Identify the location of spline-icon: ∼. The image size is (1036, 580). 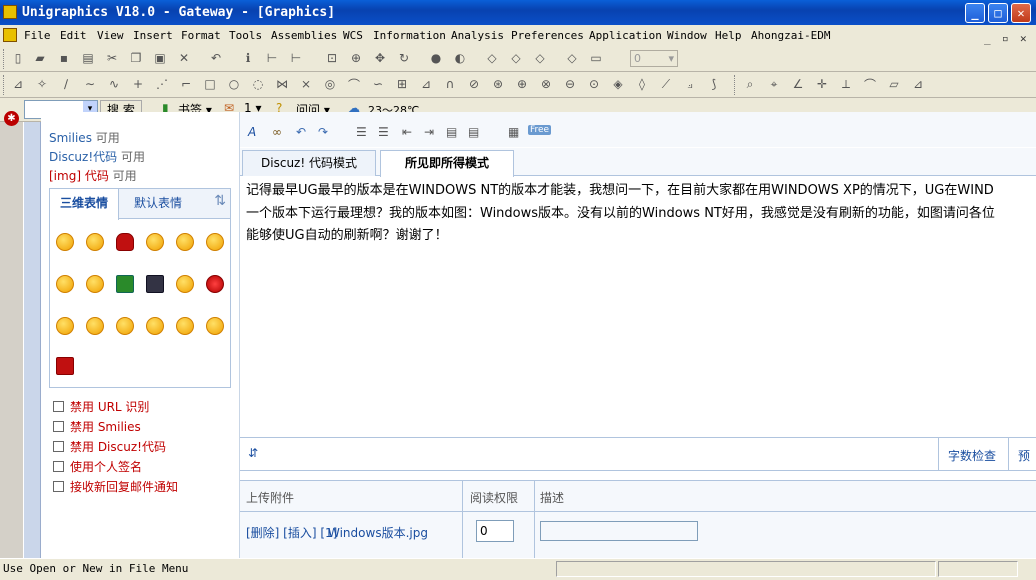
(90, 84).